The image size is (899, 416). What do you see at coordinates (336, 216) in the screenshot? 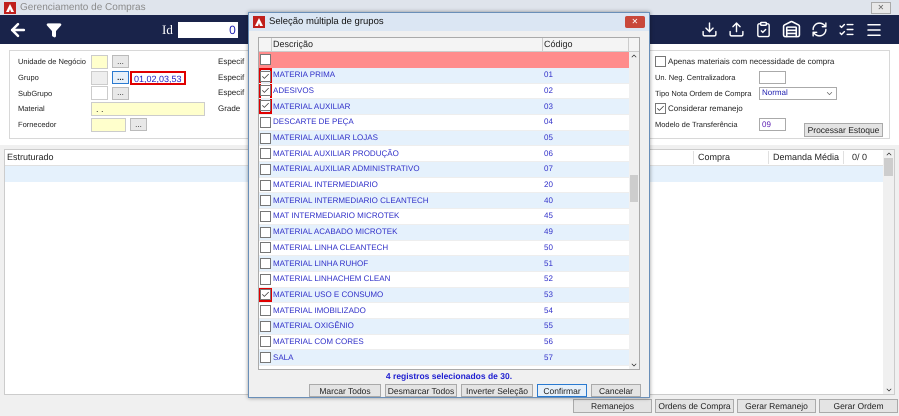
I see `table-cell-text: MAT INTERMEDIARIO MICROTEK` at bounding box center [336, 216].